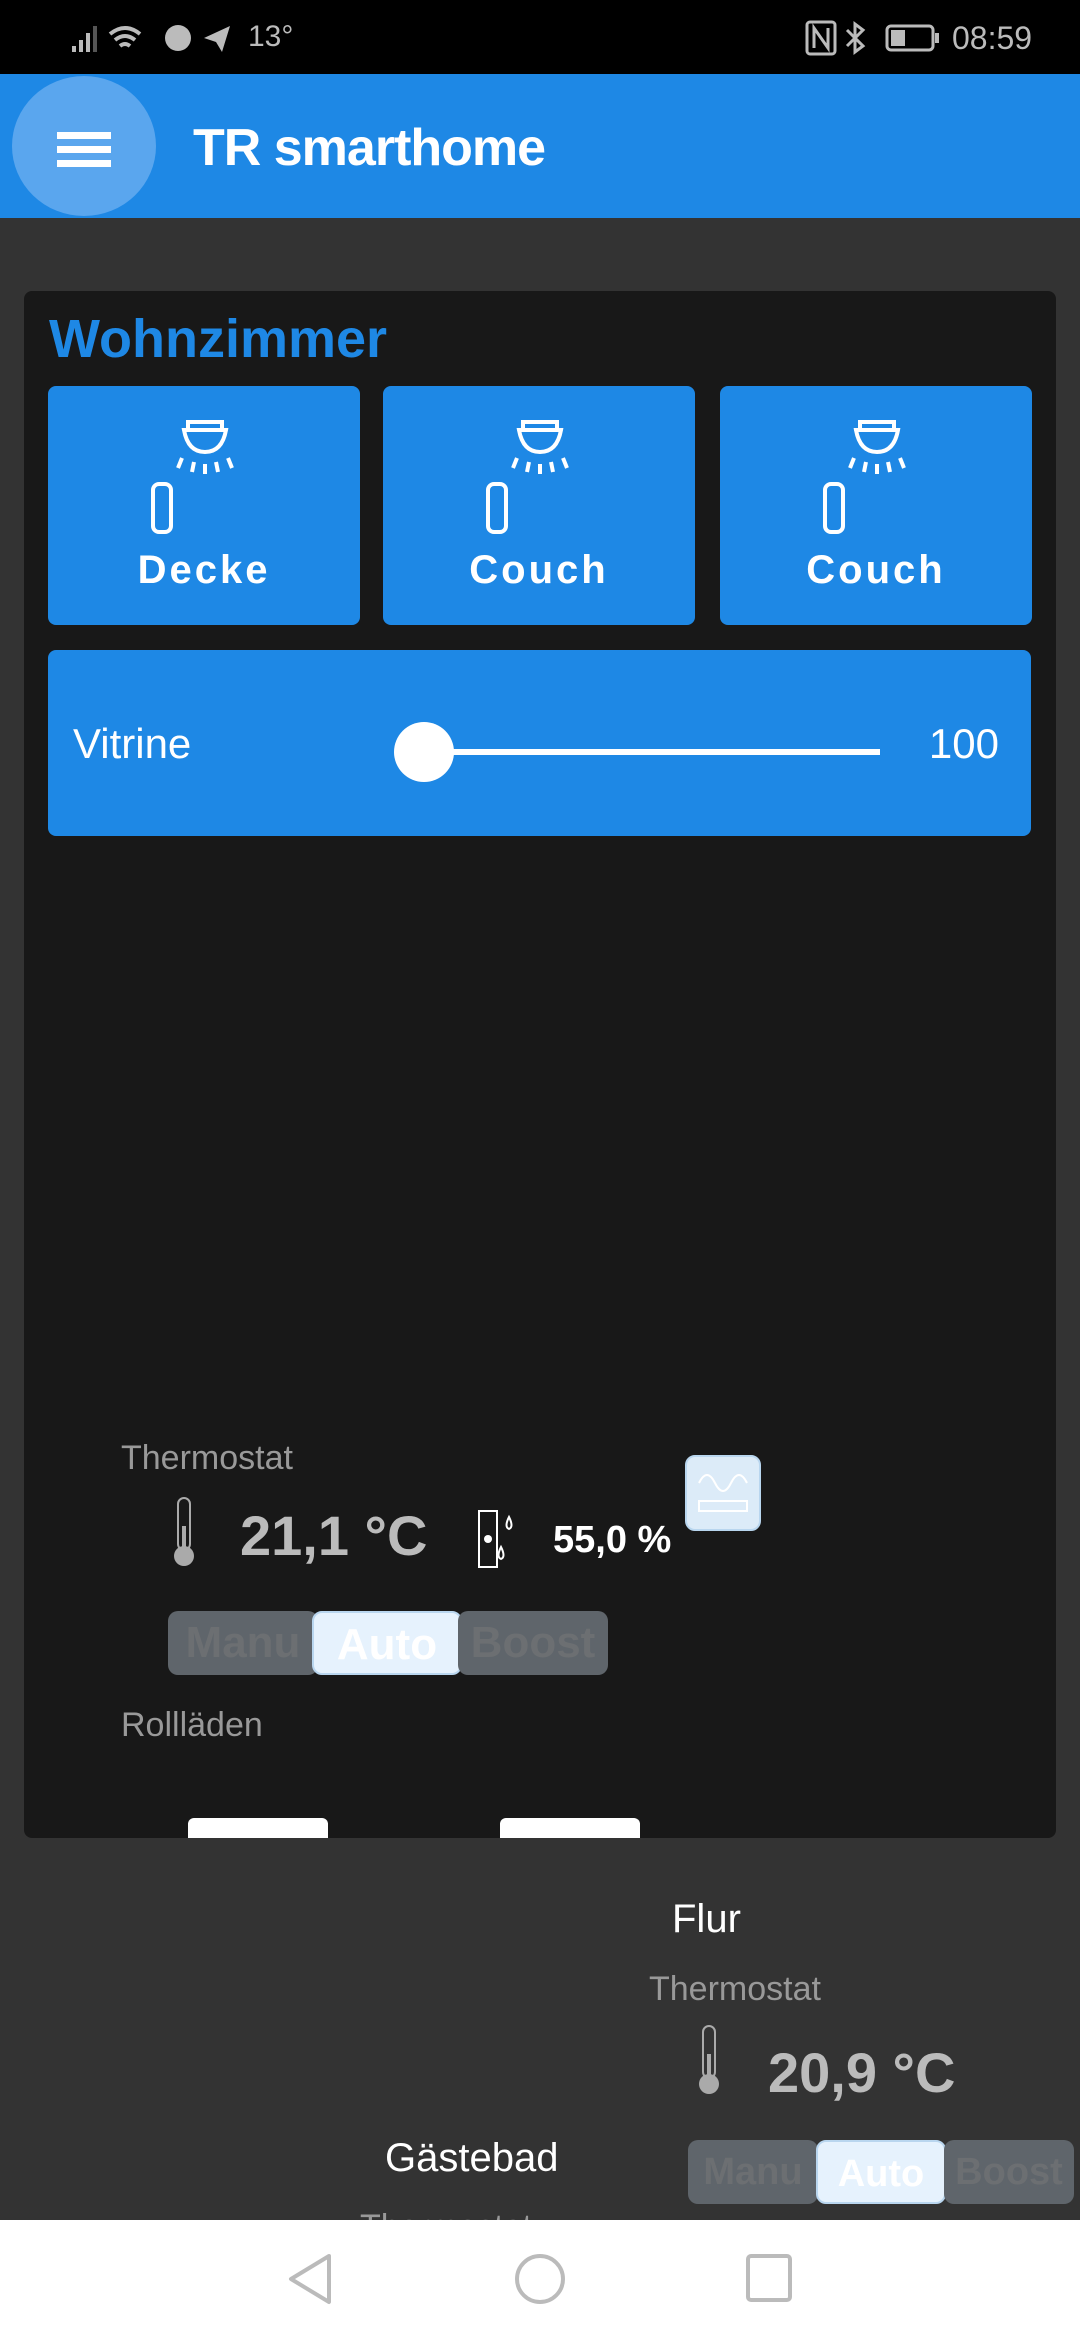  I want to click on heating-schedule-button, so click(723, 1493).